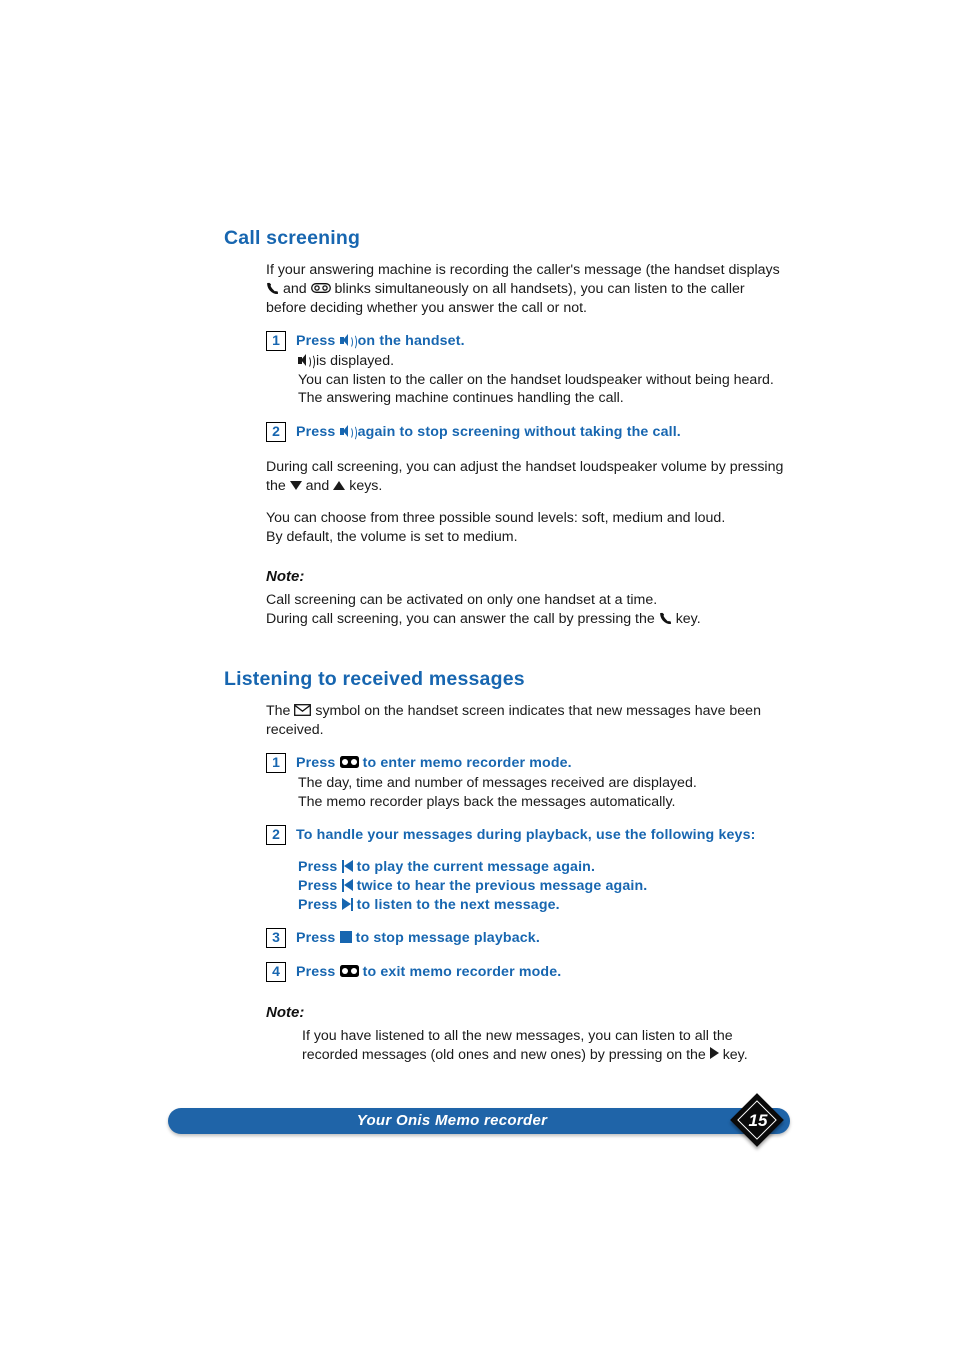 This screenshot has height=1351, width=954. What do you see at coordinates (276, 485) in the screenshot?
I see `volume-line-2-a: the` at bounding box center [276, 485].